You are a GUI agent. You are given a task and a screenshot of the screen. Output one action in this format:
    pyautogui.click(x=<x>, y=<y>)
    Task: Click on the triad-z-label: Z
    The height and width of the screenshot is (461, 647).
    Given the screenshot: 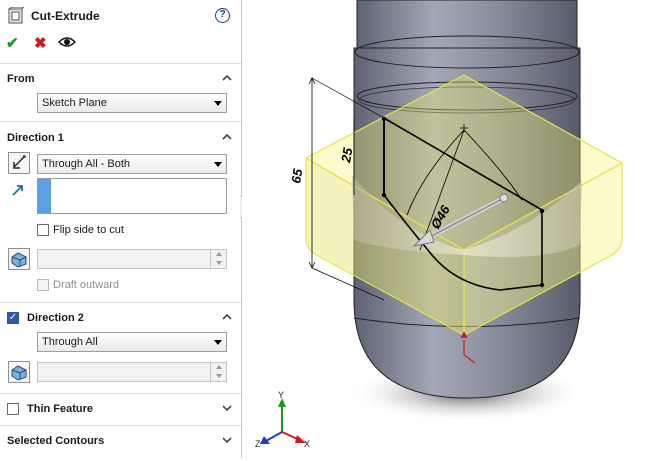 What is the action you would take?
    pyautogui.click(x=258, y=444)
    